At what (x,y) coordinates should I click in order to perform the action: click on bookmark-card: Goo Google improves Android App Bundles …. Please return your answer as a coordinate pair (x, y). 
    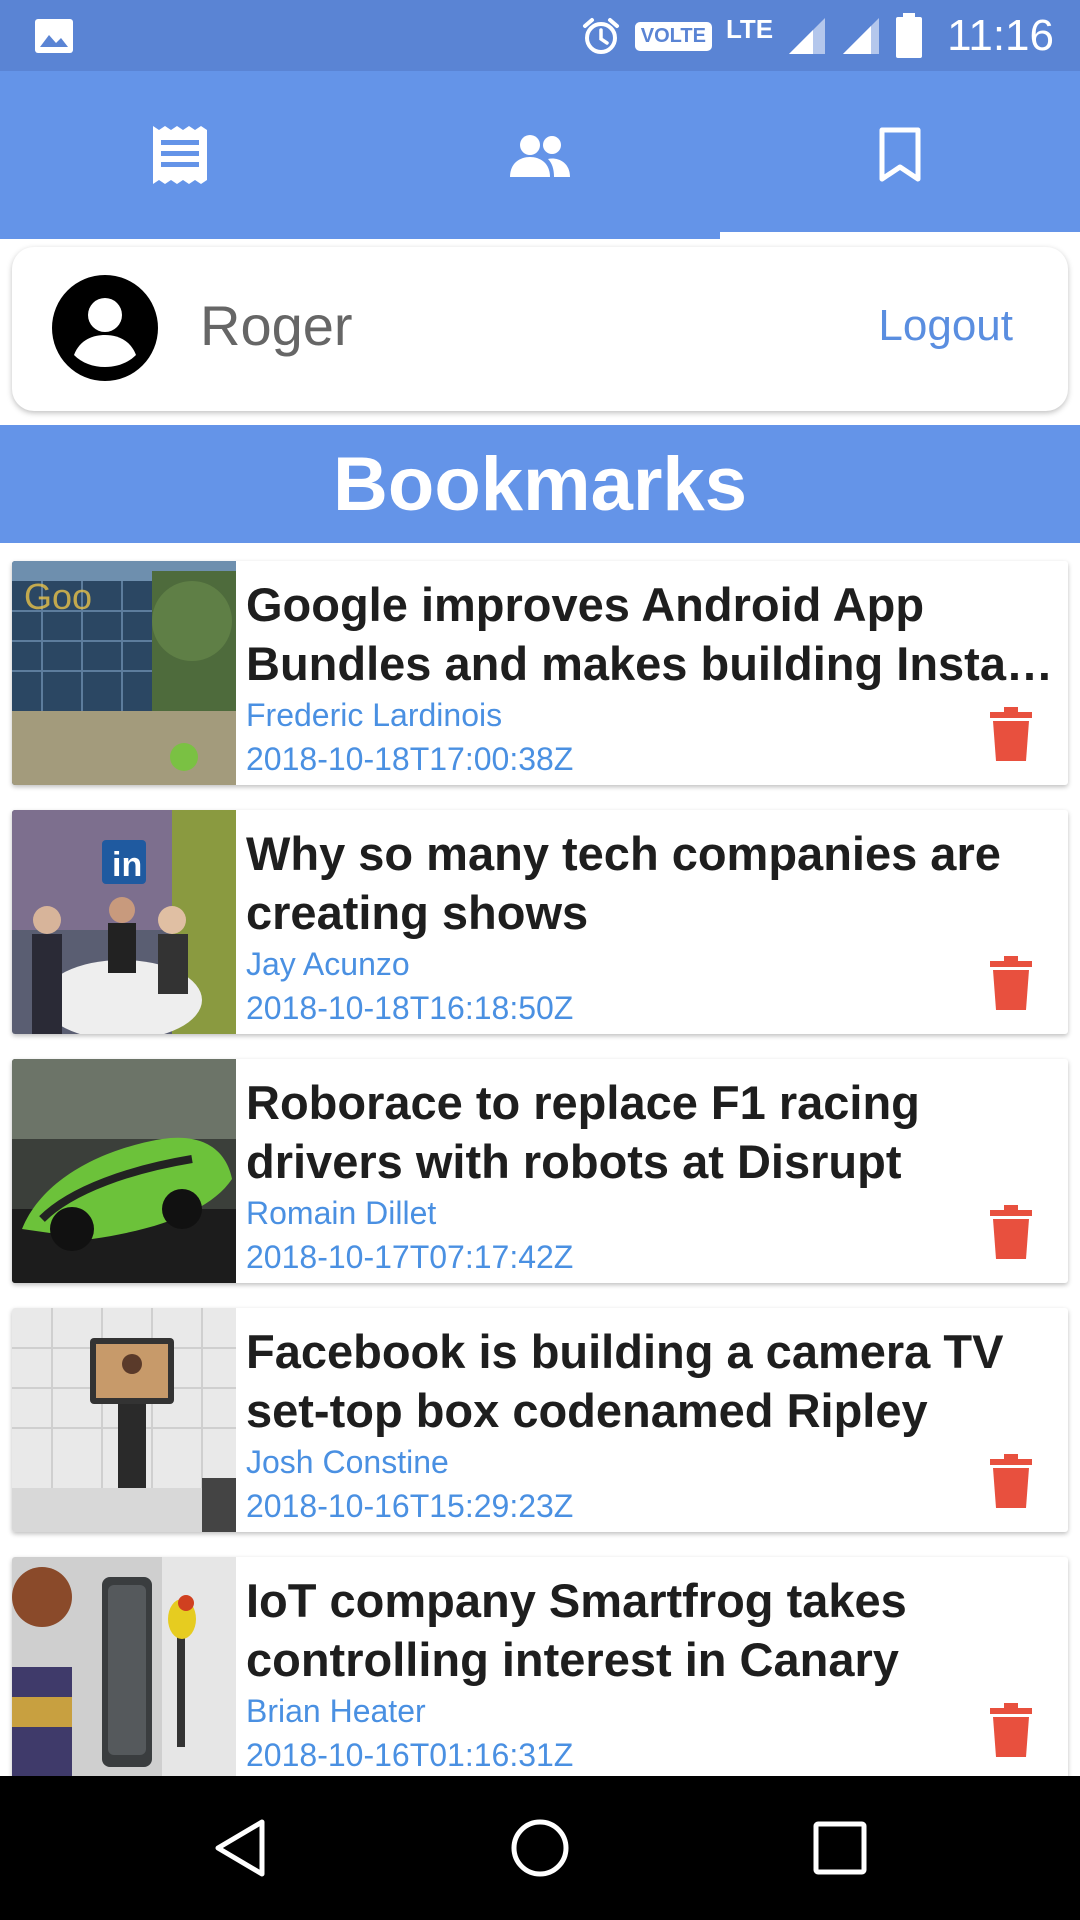
    Looking at the image, I should click on (540, 673).